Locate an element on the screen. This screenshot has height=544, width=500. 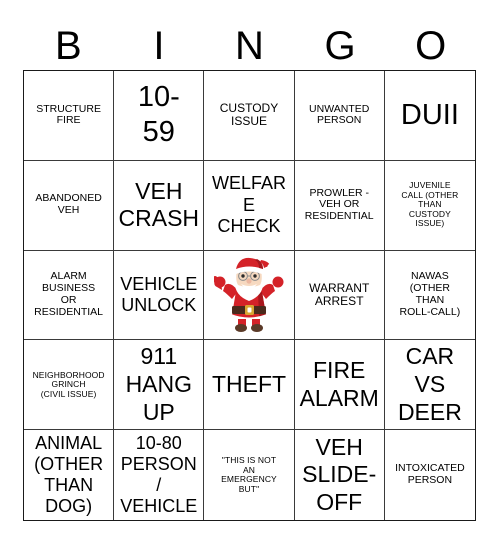
bingo-cell-i2: VEH CRASH is located at coordinates (159, 205).